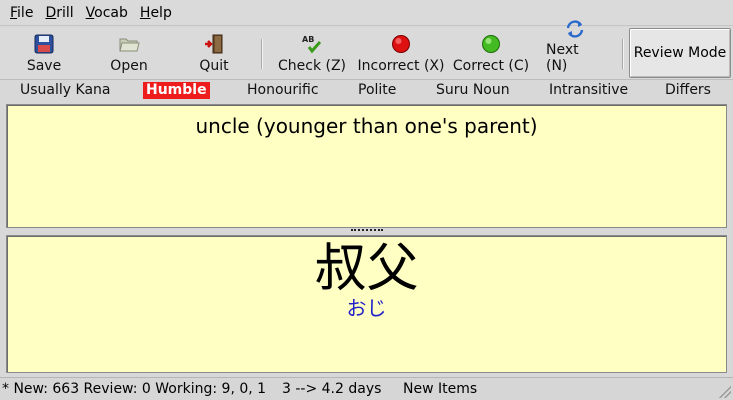 This screenshot has height=400, width=733. I want to click on kana-reading: おじ, so click(366, 308).